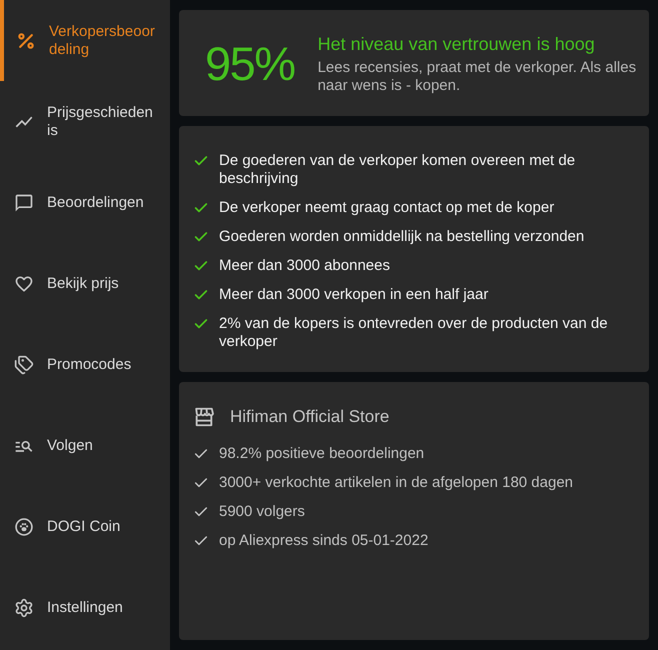 The width and height of the screenshot is (658, 650). What do you see at coordinates (24, 526) in the screenshot?
I see `paw-coin-icon` at bounding box center [24, 526].